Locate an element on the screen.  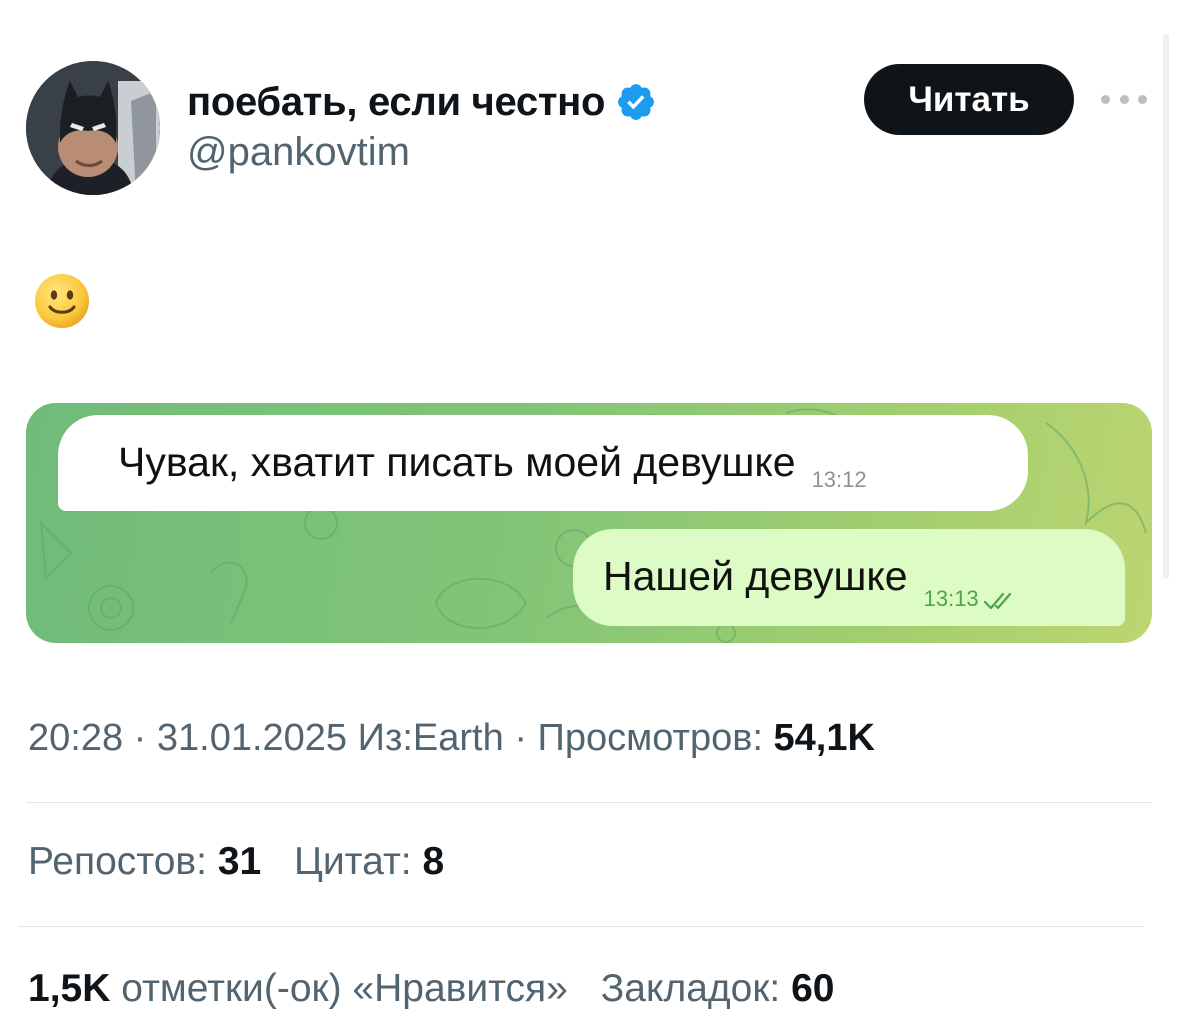
reposts-label: Репостов: is located at coordinates (117, 861).